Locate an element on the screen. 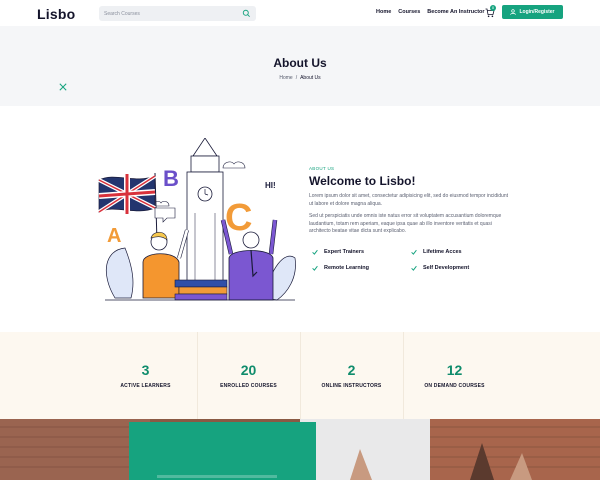 This screenshot has height=480, width=600. search-icon is located at coordinates (246, 13).